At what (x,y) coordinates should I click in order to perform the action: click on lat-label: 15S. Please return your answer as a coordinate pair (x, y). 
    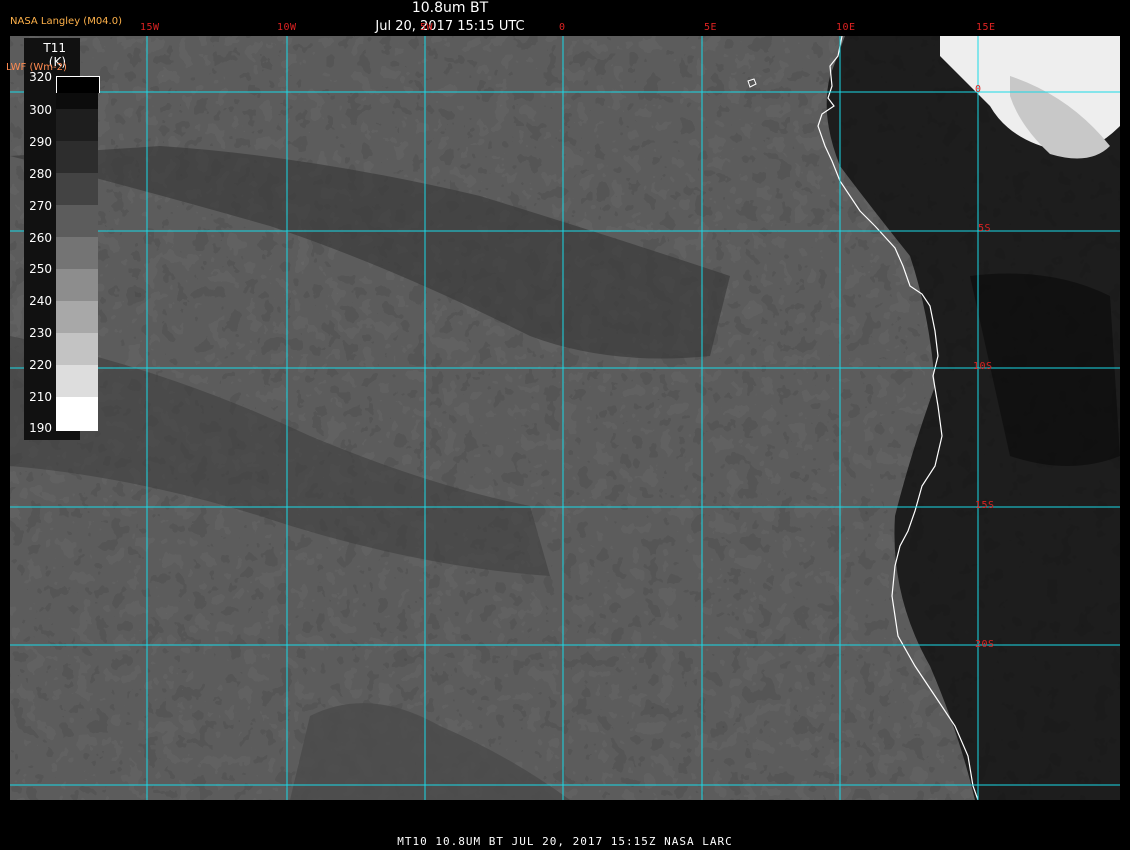
    Looking at the image, I should click on (985, 505).